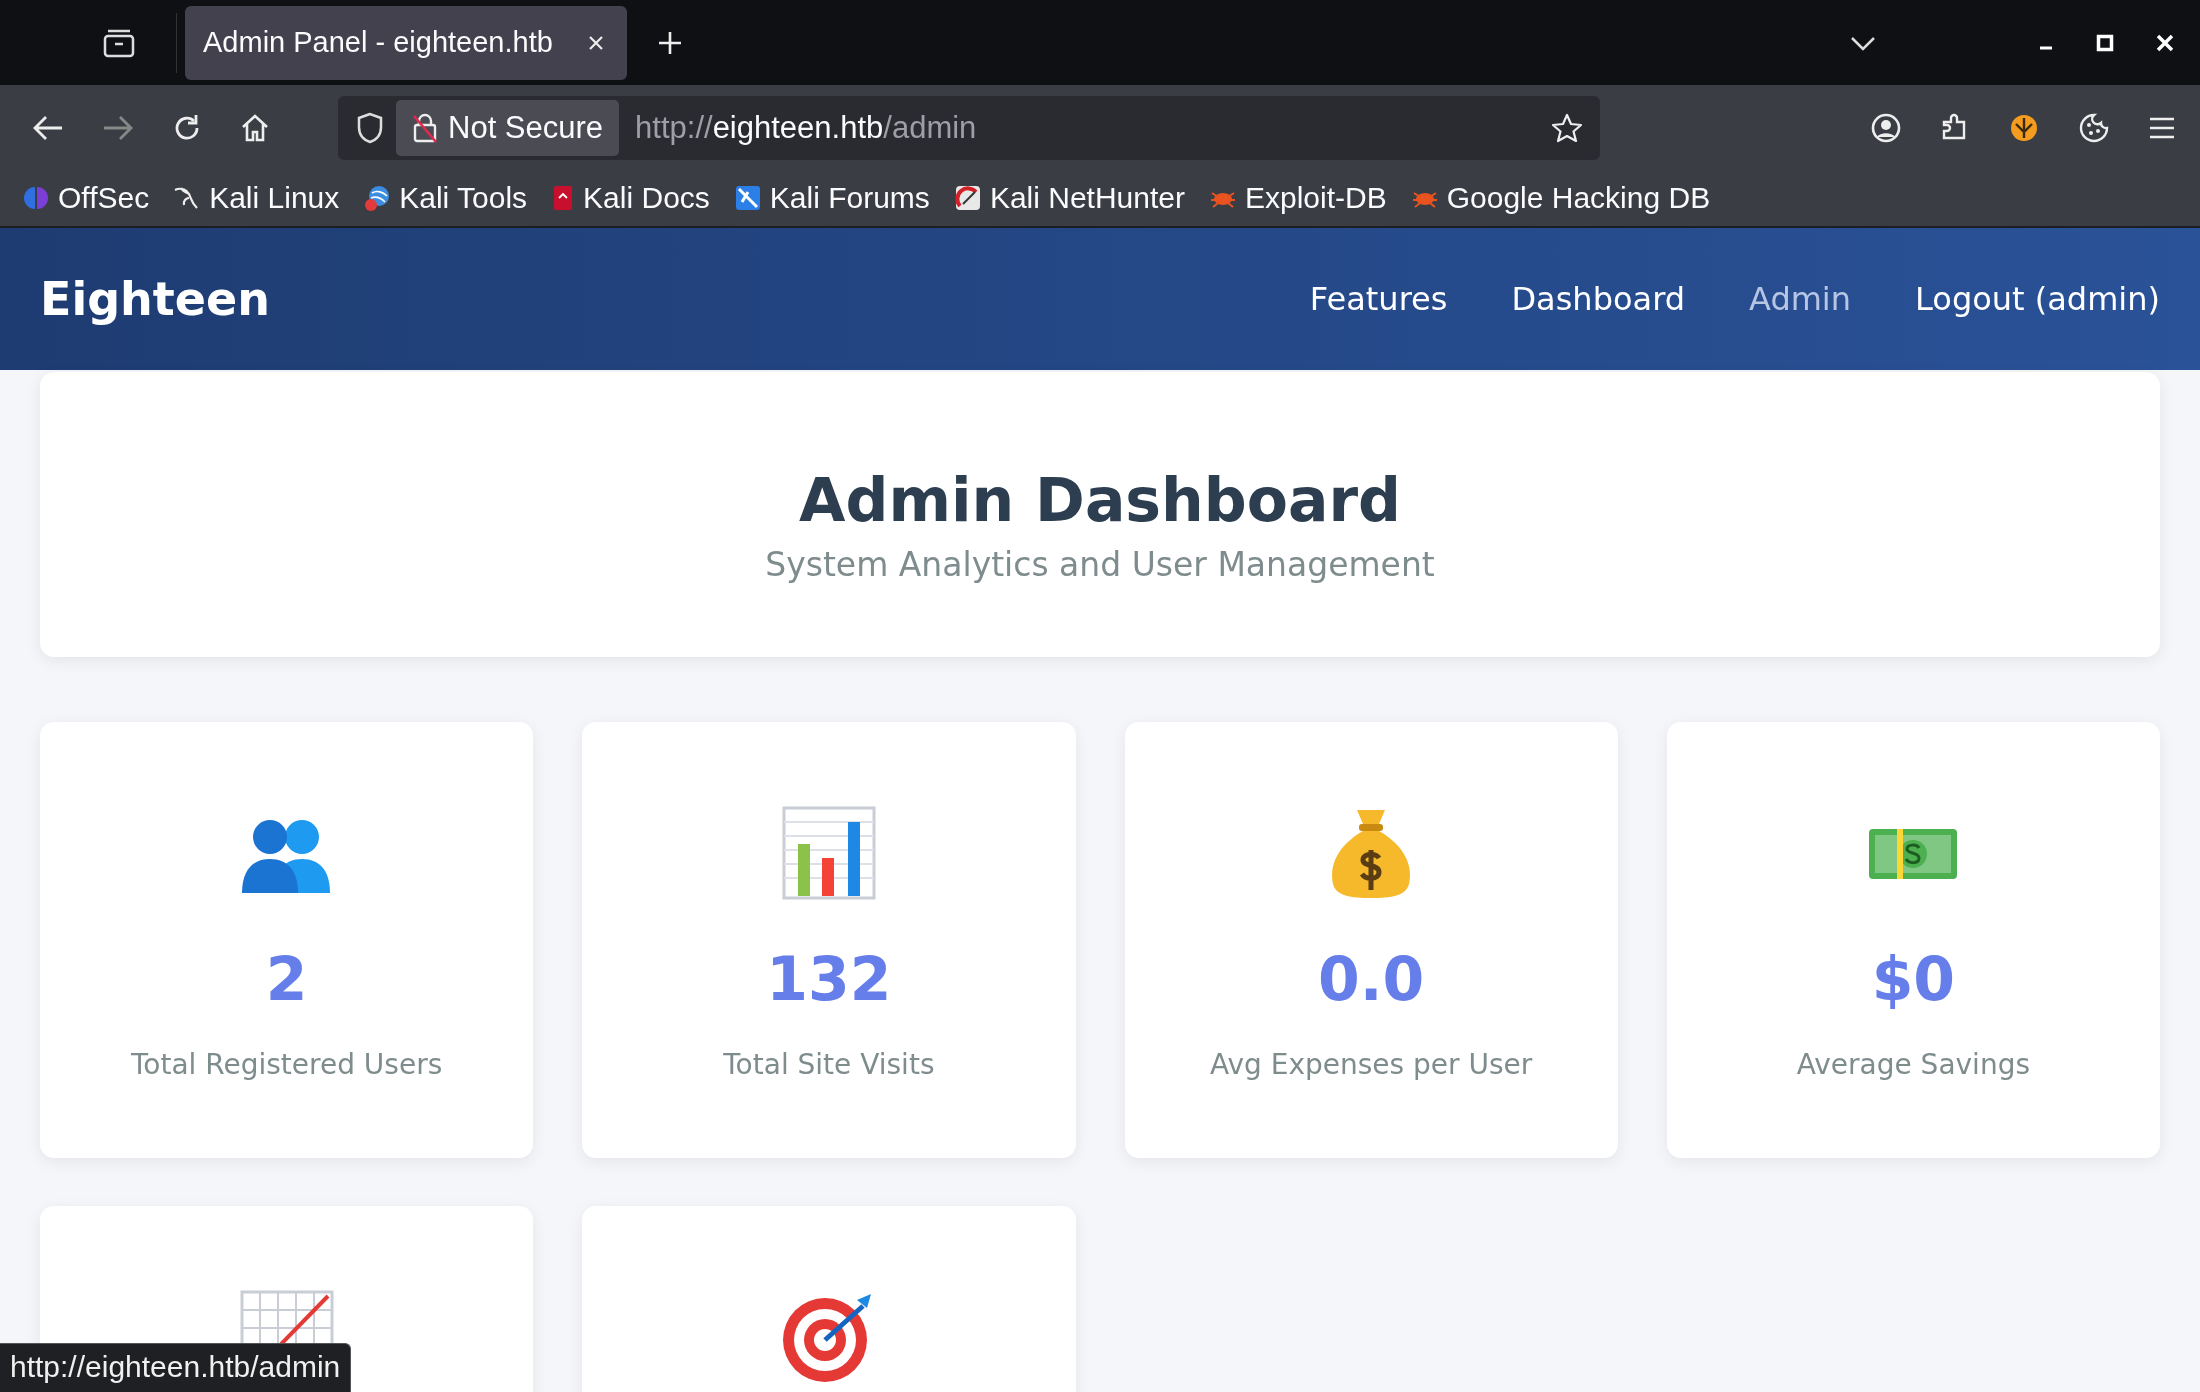 The width and height of the screenshot is (2200, 1392). Describe the element at coordinates (1886, 127) in the screenshot. I see `account-icon` at that location.